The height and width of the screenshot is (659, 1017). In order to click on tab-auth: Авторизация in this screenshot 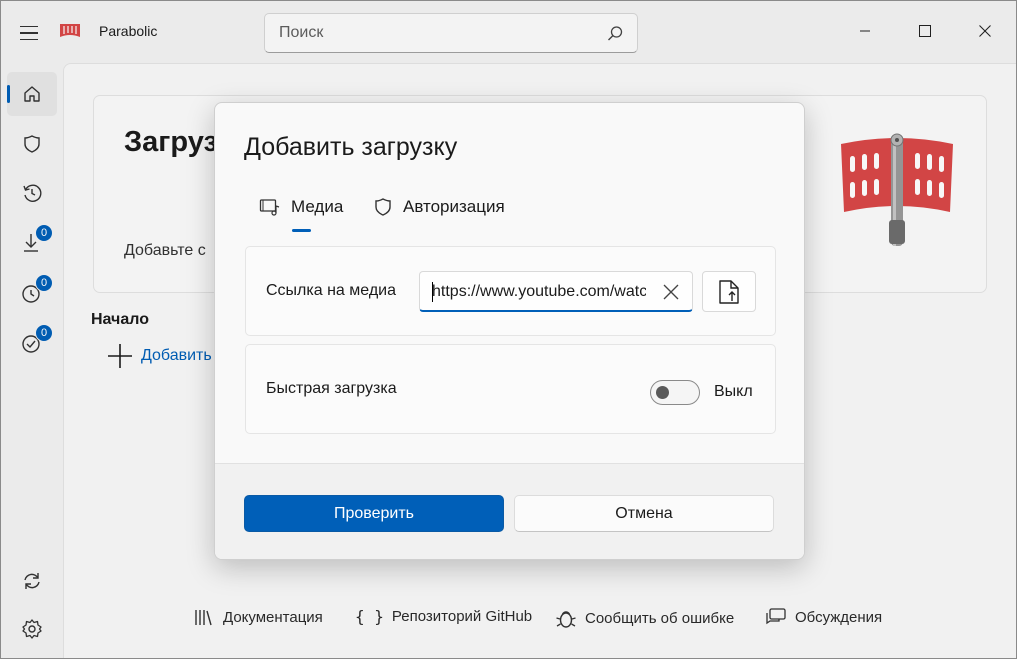, I will do `click(439, 207)`.